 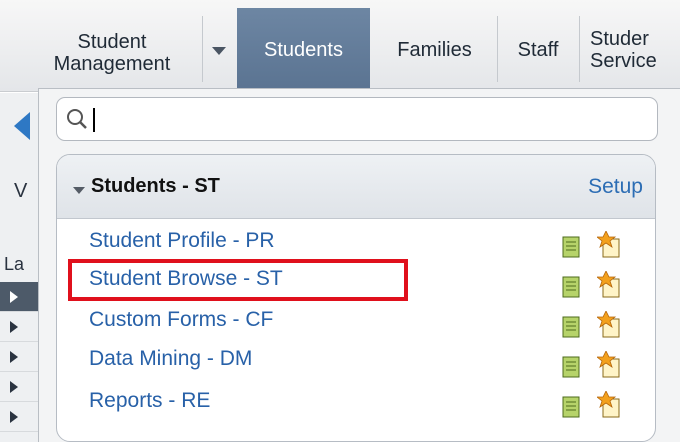 I want to click on tab-services-label-line2: Service, so click(x=623, y=61).